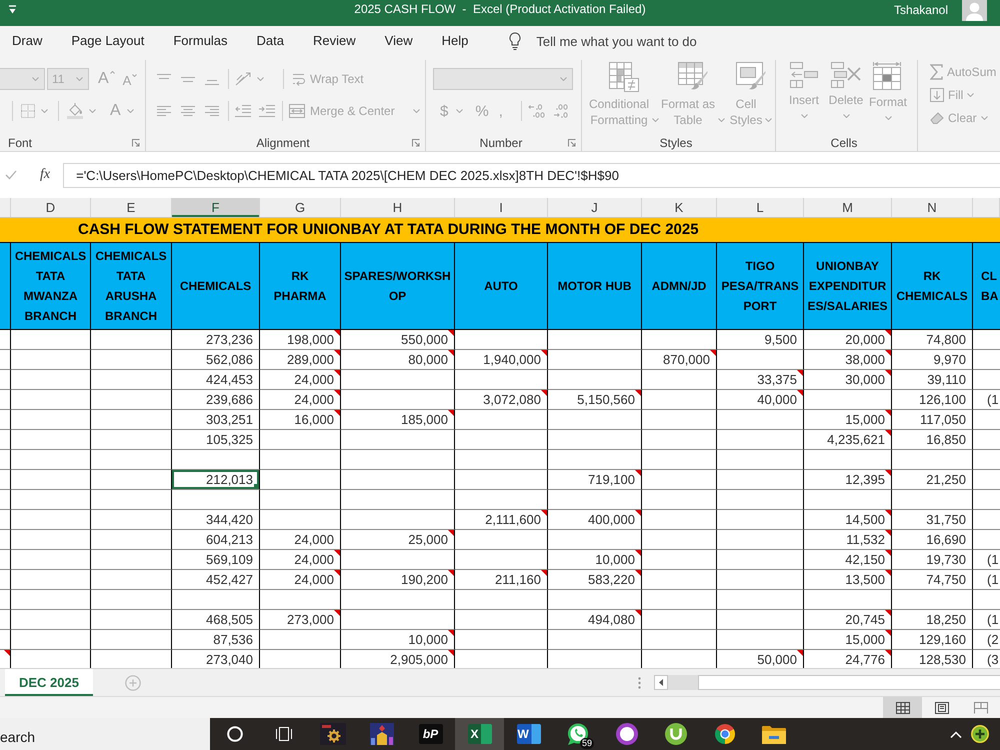  I want to click on table-cell: 211,160, so click(501, 580).